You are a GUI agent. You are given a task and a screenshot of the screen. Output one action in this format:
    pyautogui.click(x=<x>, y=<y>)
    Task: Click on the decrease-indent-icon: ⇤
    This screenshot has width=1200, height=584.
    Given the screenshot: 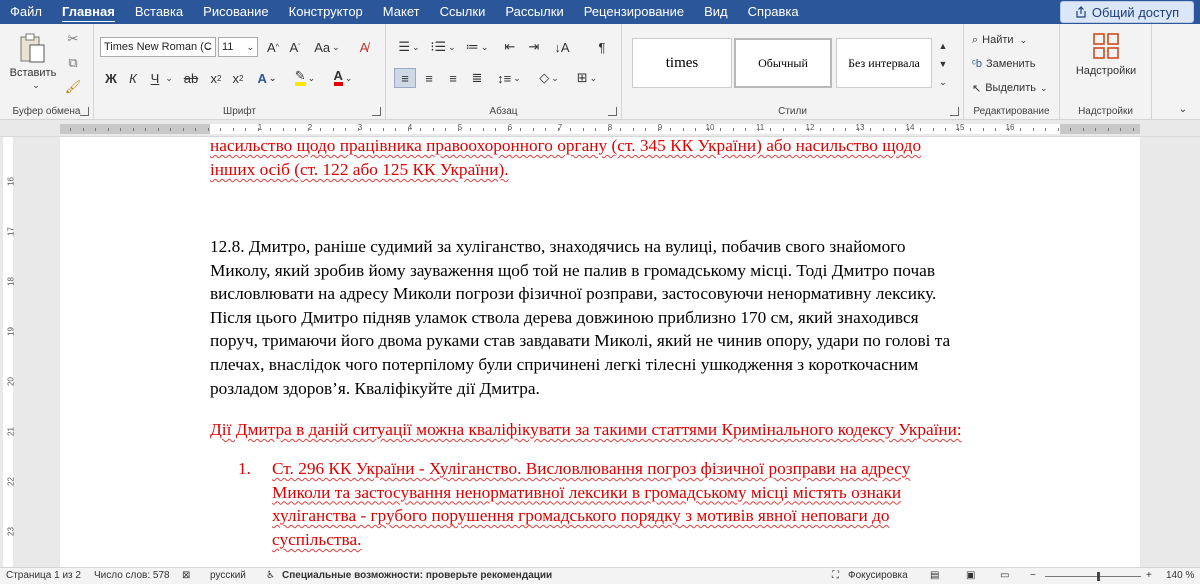 What is the action you would take?
    pyautogui.click(x=510, y=47)
    